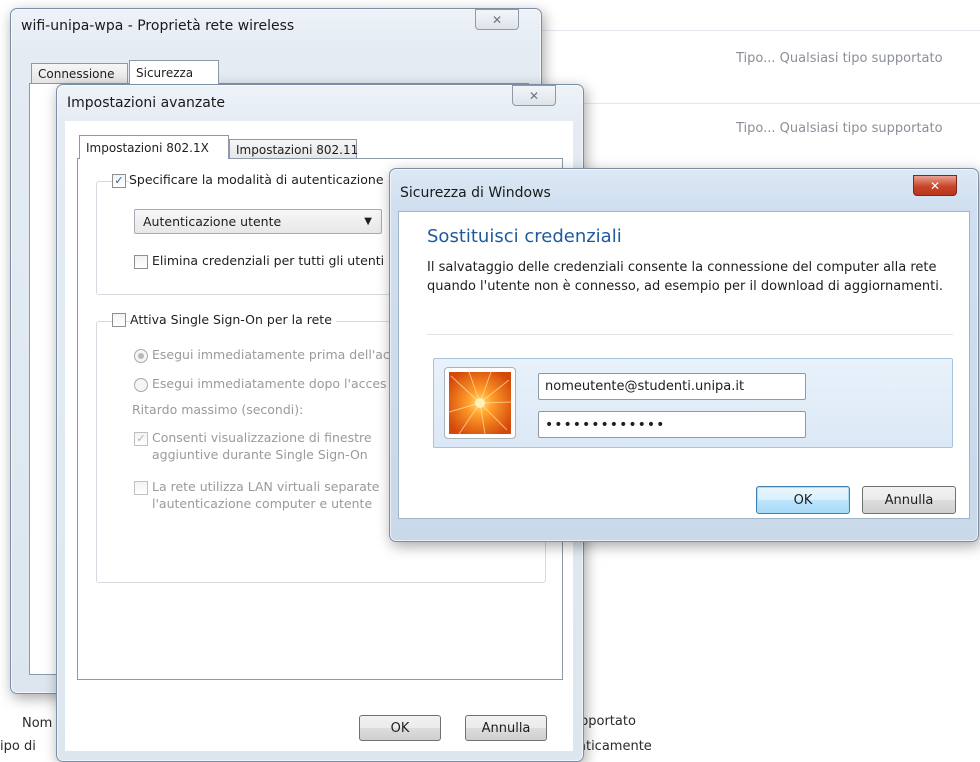 This screenshot has width=980, height=762. I want to click on delete-credentials-label: Elimina credenziali per tutti gli utenti, so click(268, 260).